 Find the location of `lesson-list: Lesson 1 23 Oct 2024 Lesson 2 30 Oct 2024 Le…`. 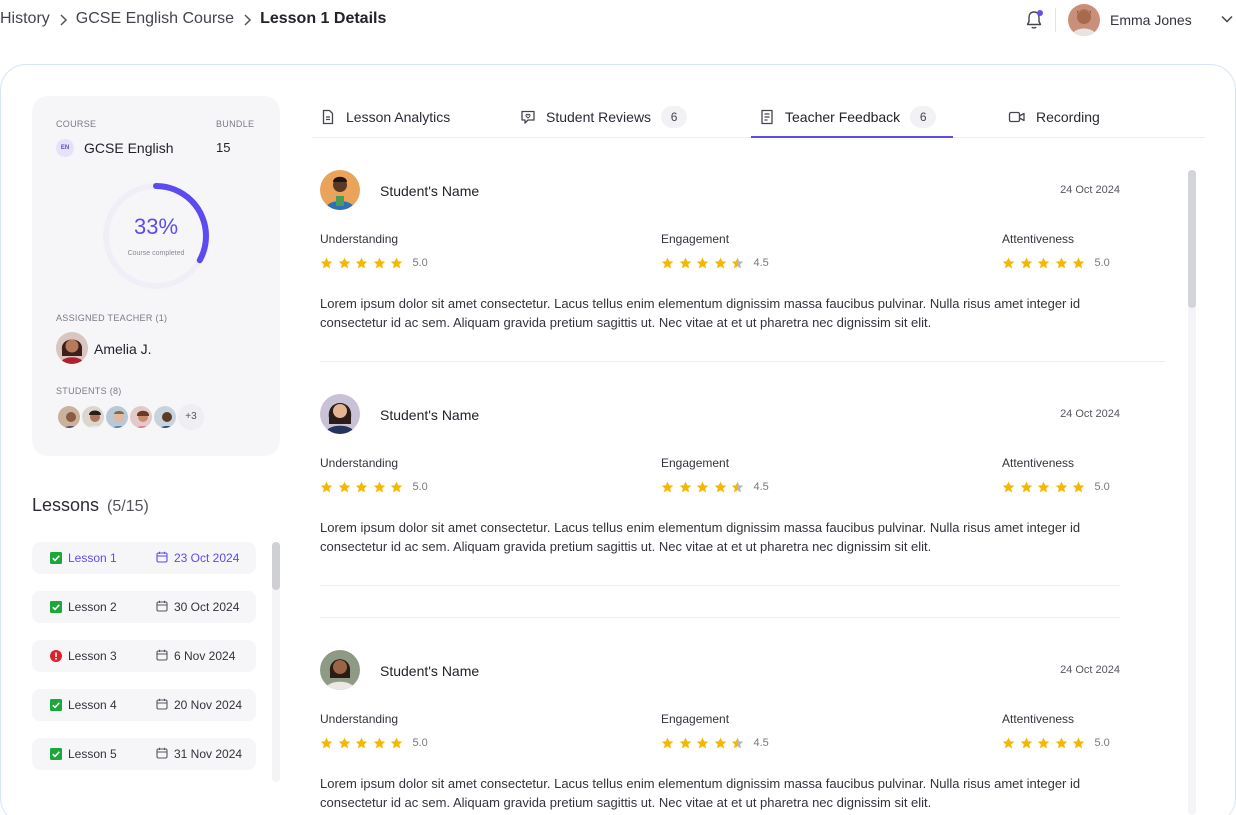

lesson-list: Lesson 1 23 Oct 2024 Lesson 2 30 Oct 2024 Le… is located at coordinates (144, 664).